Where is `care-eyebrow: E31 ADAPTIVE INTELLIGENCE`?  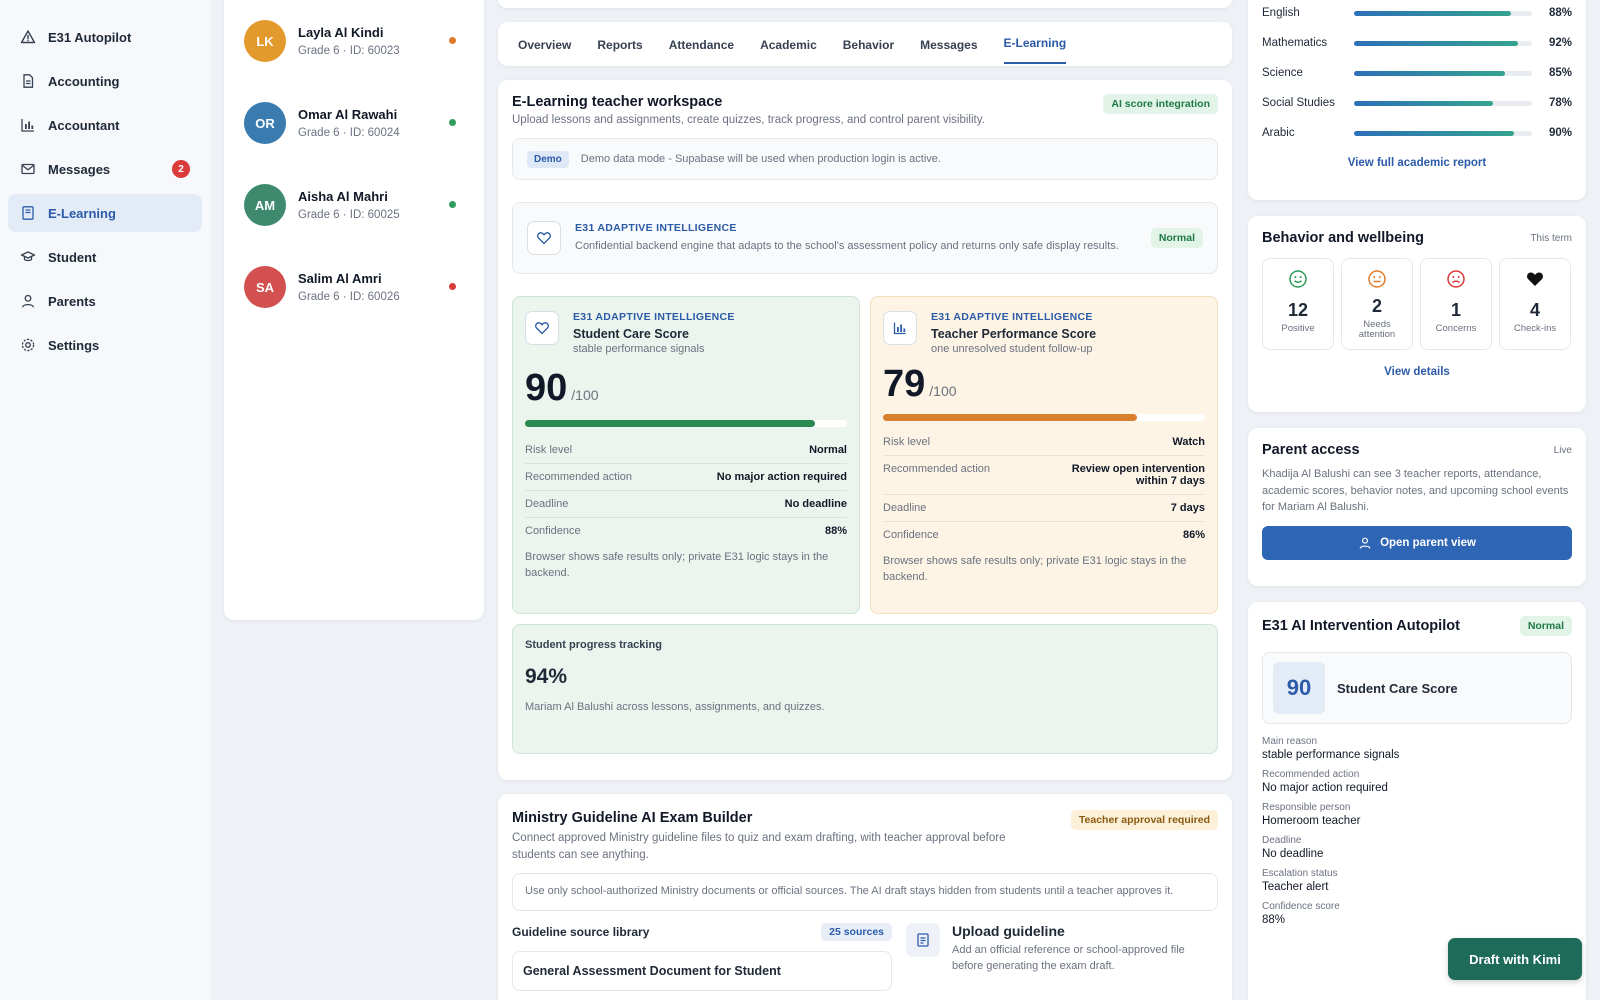
care-eyebrow: E31 ADAPTIVE INTELLIGENCE is located at coordinates (654, 317).